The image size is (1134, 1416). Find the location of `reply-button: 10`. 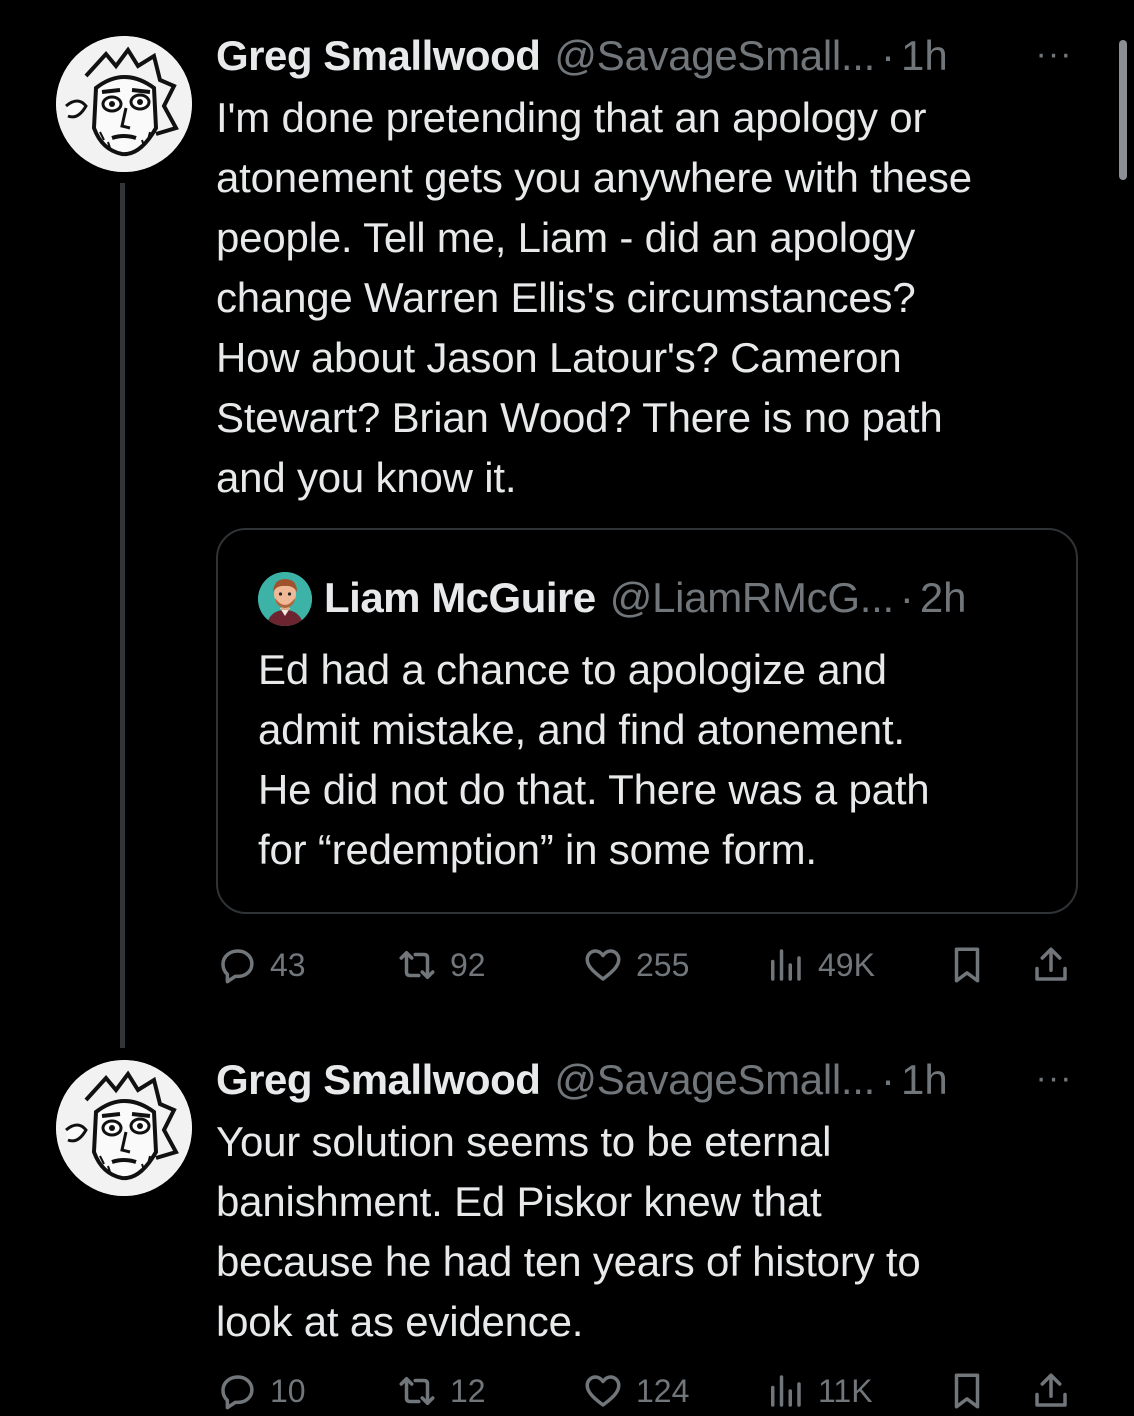

reply-button: 10 is located at coordinates (261, 1391).